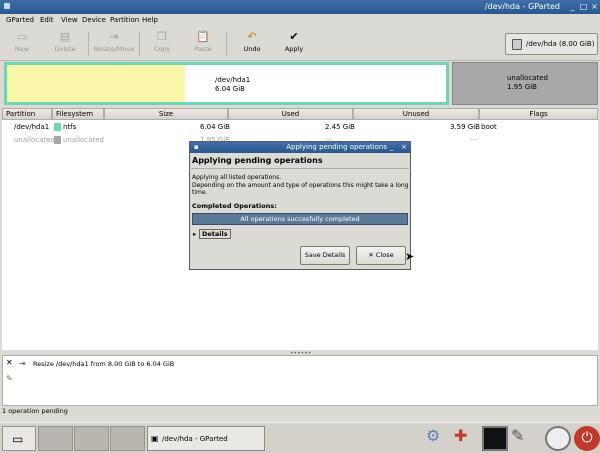 The image size is (600, 453). Describe the element at coordinates (517, 44) in the screenshot. I see `hard-disk-icon` at that location.